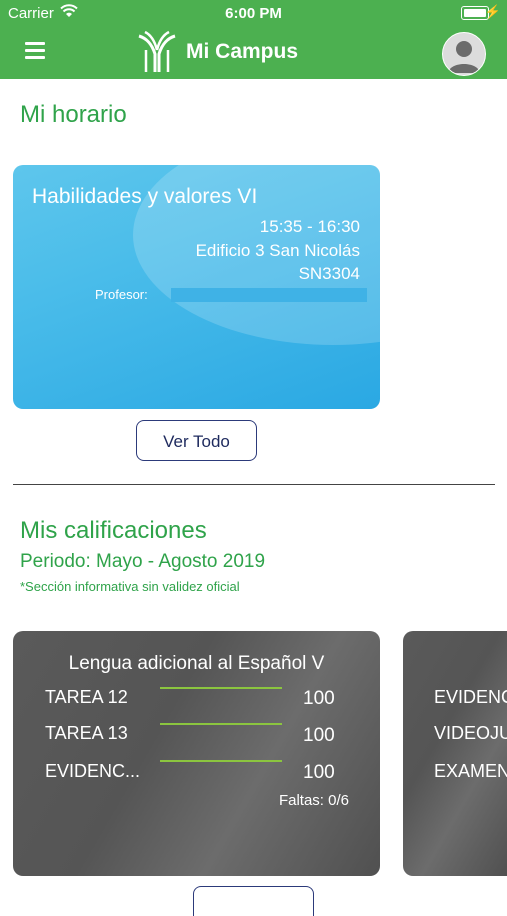 The width and height of the screenshot is (507, 916). What do you see at coordinates (113, 530) in the screenshot?
I see `grades-heading: Mis calificaciones` at bounding box center [113, 530].